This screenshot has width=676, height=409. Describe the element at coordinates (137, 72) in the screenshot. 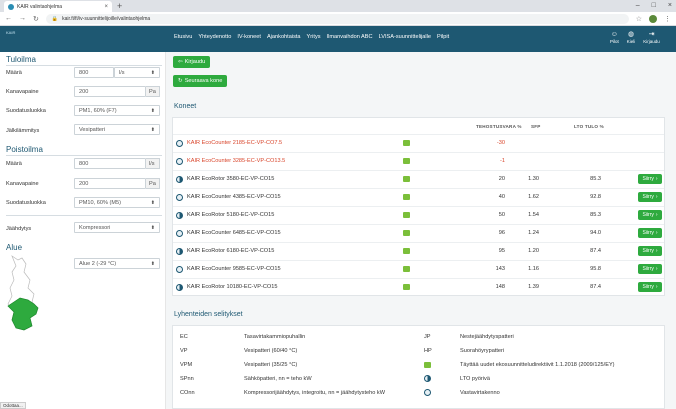

I see `tulo-maara-unit-select: l/s ⬍` at that location.